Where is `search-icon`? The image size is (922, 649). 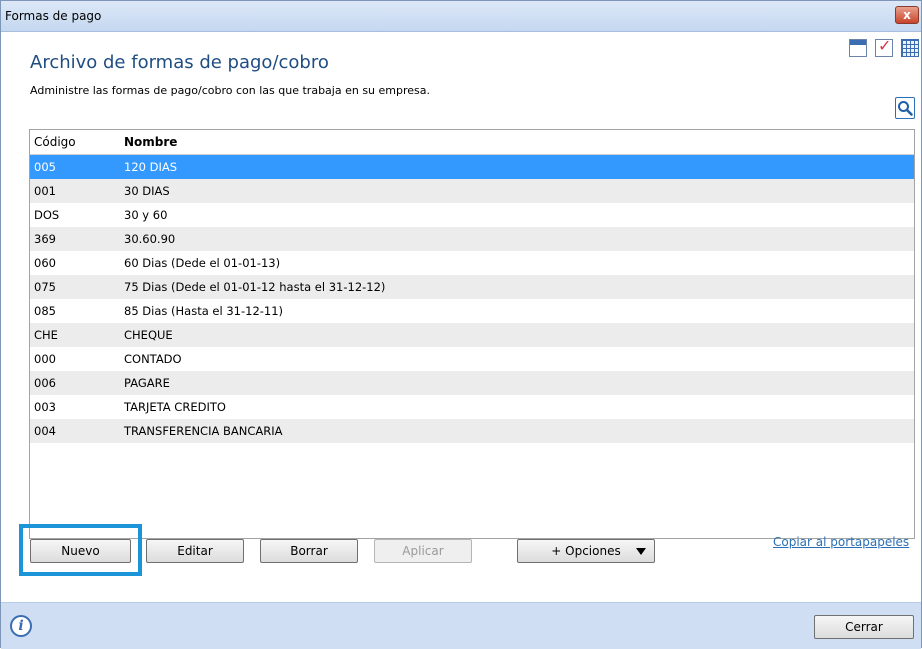 search-icon is located at coordinates (905, 108).